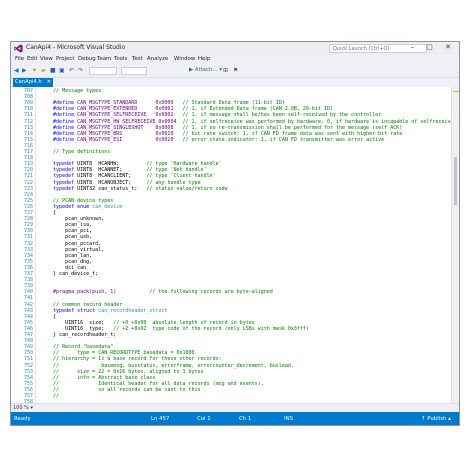 The width and height of the screenshot is (469, 469). Describe the element at coordinates (50, 396) in the screenshot. I see `code-token: //` at that location.